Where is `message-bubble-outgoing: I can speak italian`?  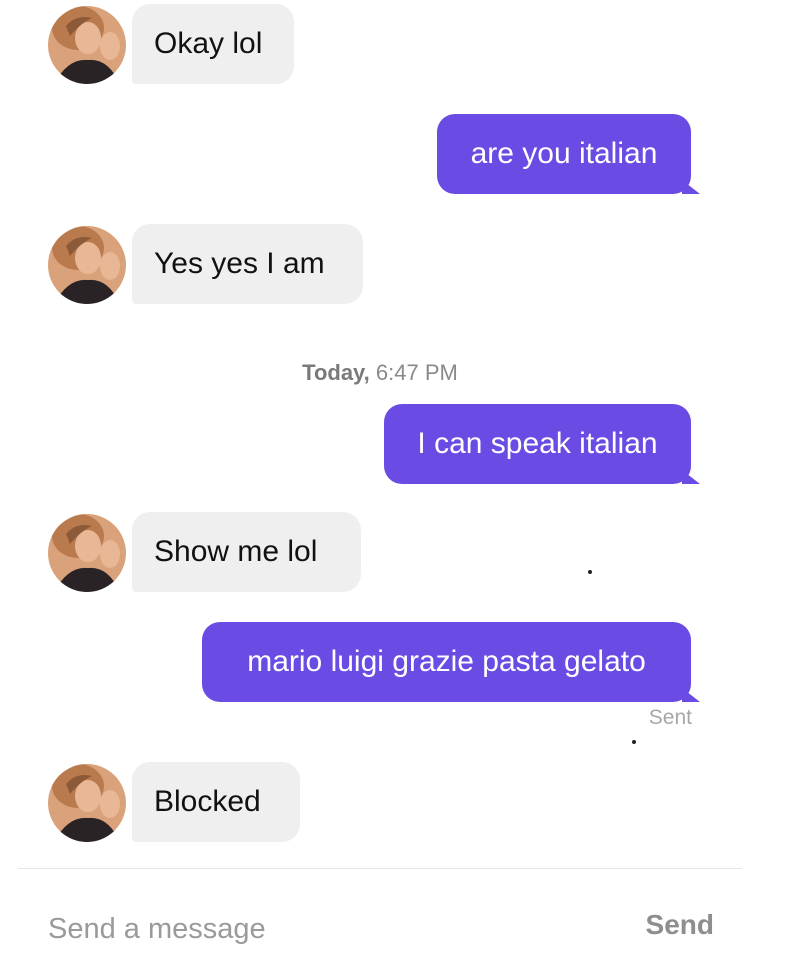 message-bubble-outgoing: I can speak italian is located at coordinates (542, 444).